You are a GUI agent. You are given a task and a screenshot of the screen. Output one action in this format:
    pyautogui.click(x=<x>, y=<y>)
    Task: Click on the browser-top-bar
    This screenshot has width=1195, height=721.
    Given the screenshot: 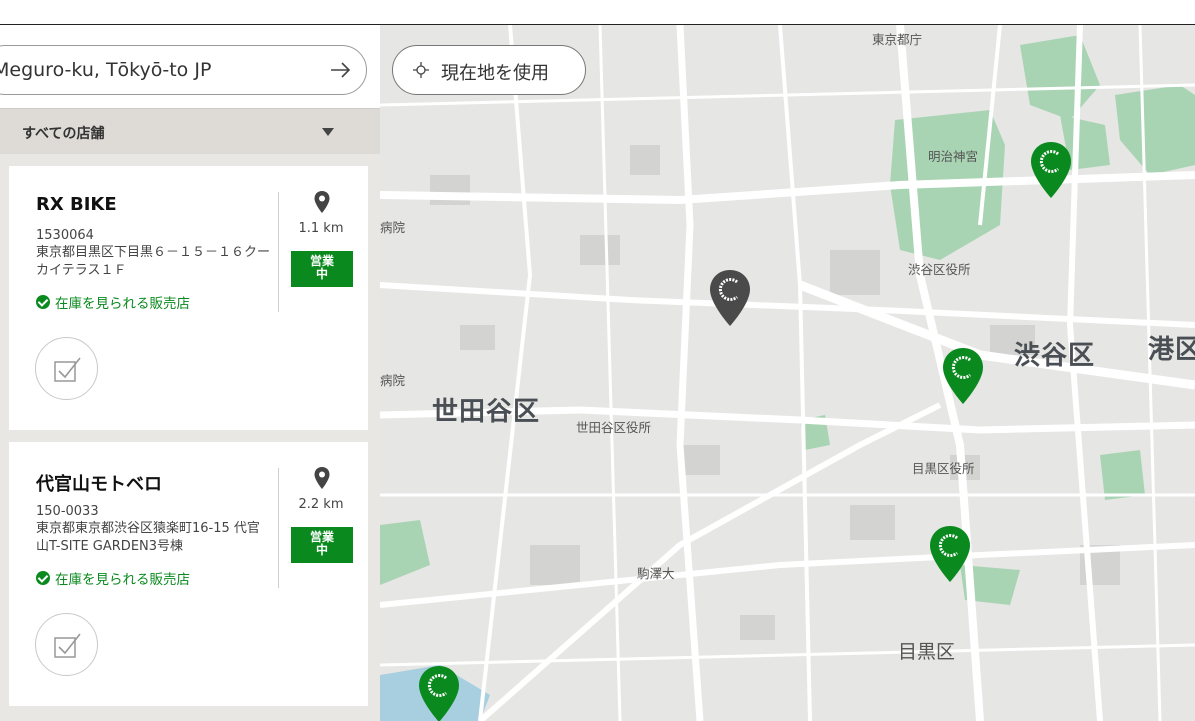 What is the action you would take?
    pyautogui.click(x=597, y=12)
    